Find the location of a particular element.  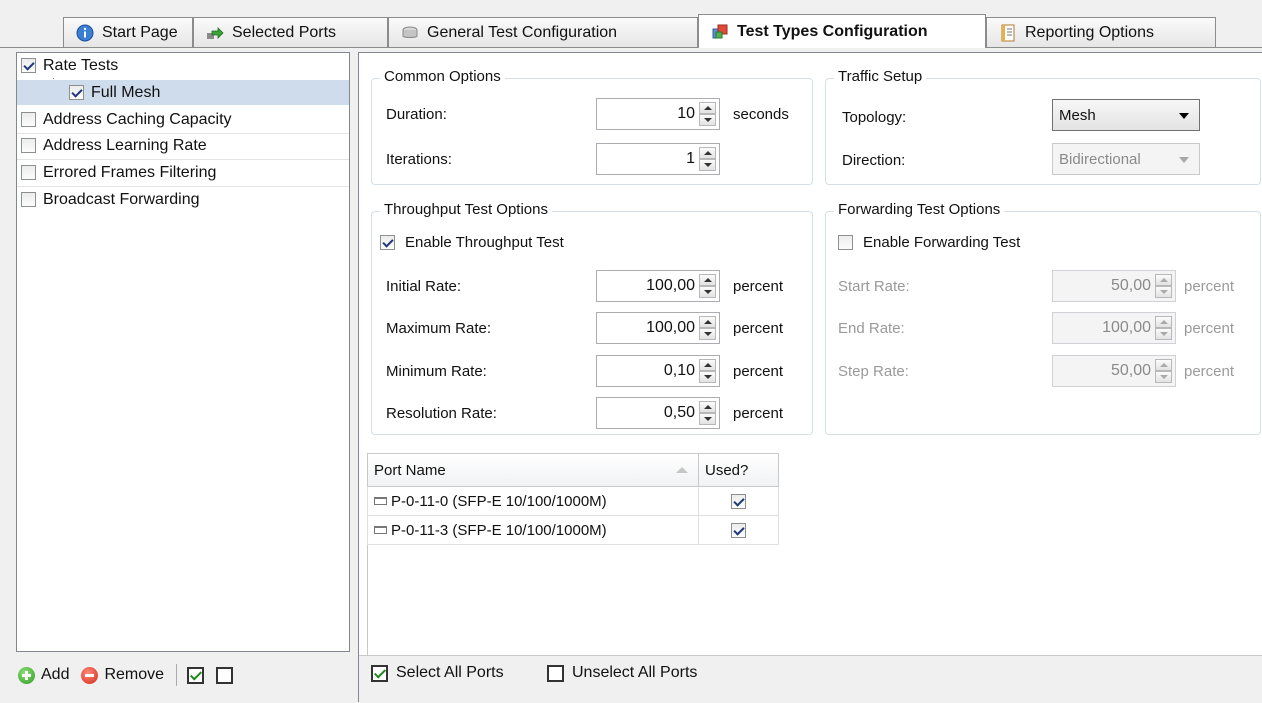

end-rate-label: End Rate: is located at coordinates (871, 328).